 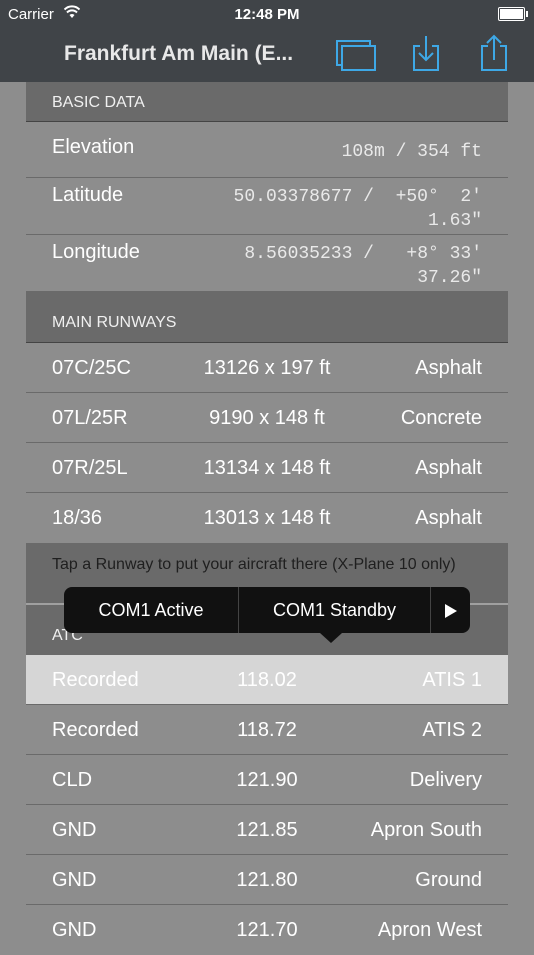 I want to click on atc-name: Delivery, so click(x=445, y=780).